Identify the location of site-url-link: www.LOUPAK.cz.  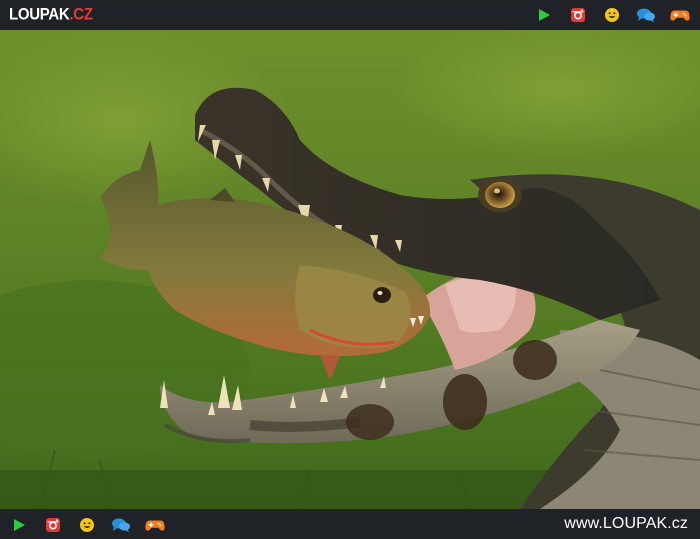
(626, 524).